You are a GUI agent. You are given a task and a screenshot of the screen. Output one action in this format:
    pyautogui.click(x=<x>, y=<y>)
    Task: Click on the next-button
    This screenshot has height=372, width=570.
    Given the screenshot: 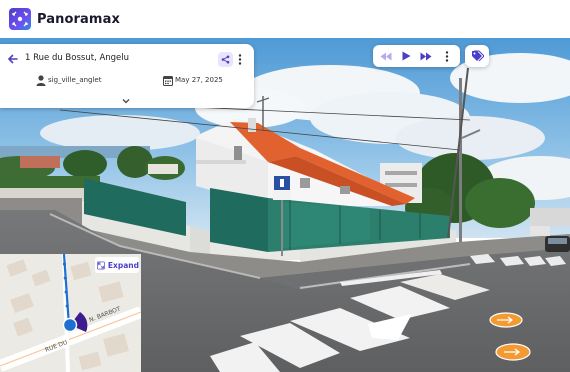 What is the action you would take?
    pyautogui.click(x=426, y=56)
    